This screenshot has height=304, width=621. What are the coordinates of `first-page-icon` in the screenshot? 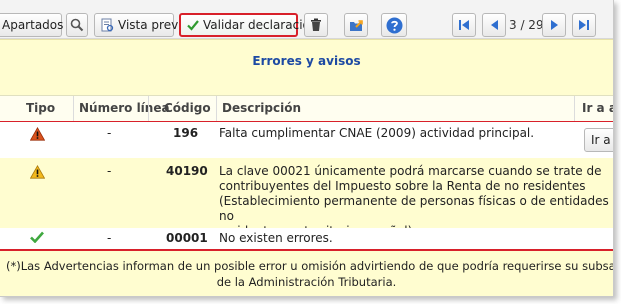 It's located at (464, 25).